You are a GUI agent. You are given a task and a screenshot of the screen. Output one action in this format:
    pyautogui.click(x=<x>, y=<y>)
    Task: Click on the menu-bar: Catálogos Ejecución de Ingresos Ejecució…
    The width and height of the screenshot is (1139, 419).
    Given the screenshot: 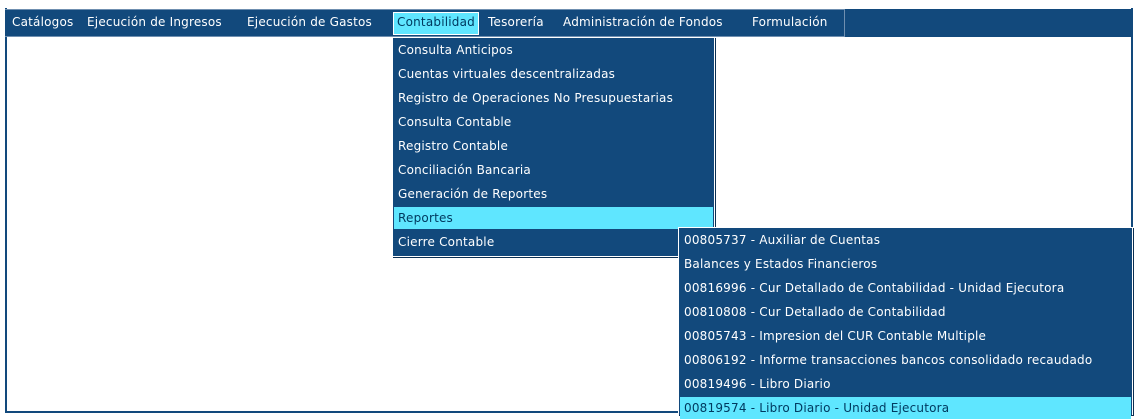 What is the action you would take?
    pyautogui.click(x=569, y=23)
    